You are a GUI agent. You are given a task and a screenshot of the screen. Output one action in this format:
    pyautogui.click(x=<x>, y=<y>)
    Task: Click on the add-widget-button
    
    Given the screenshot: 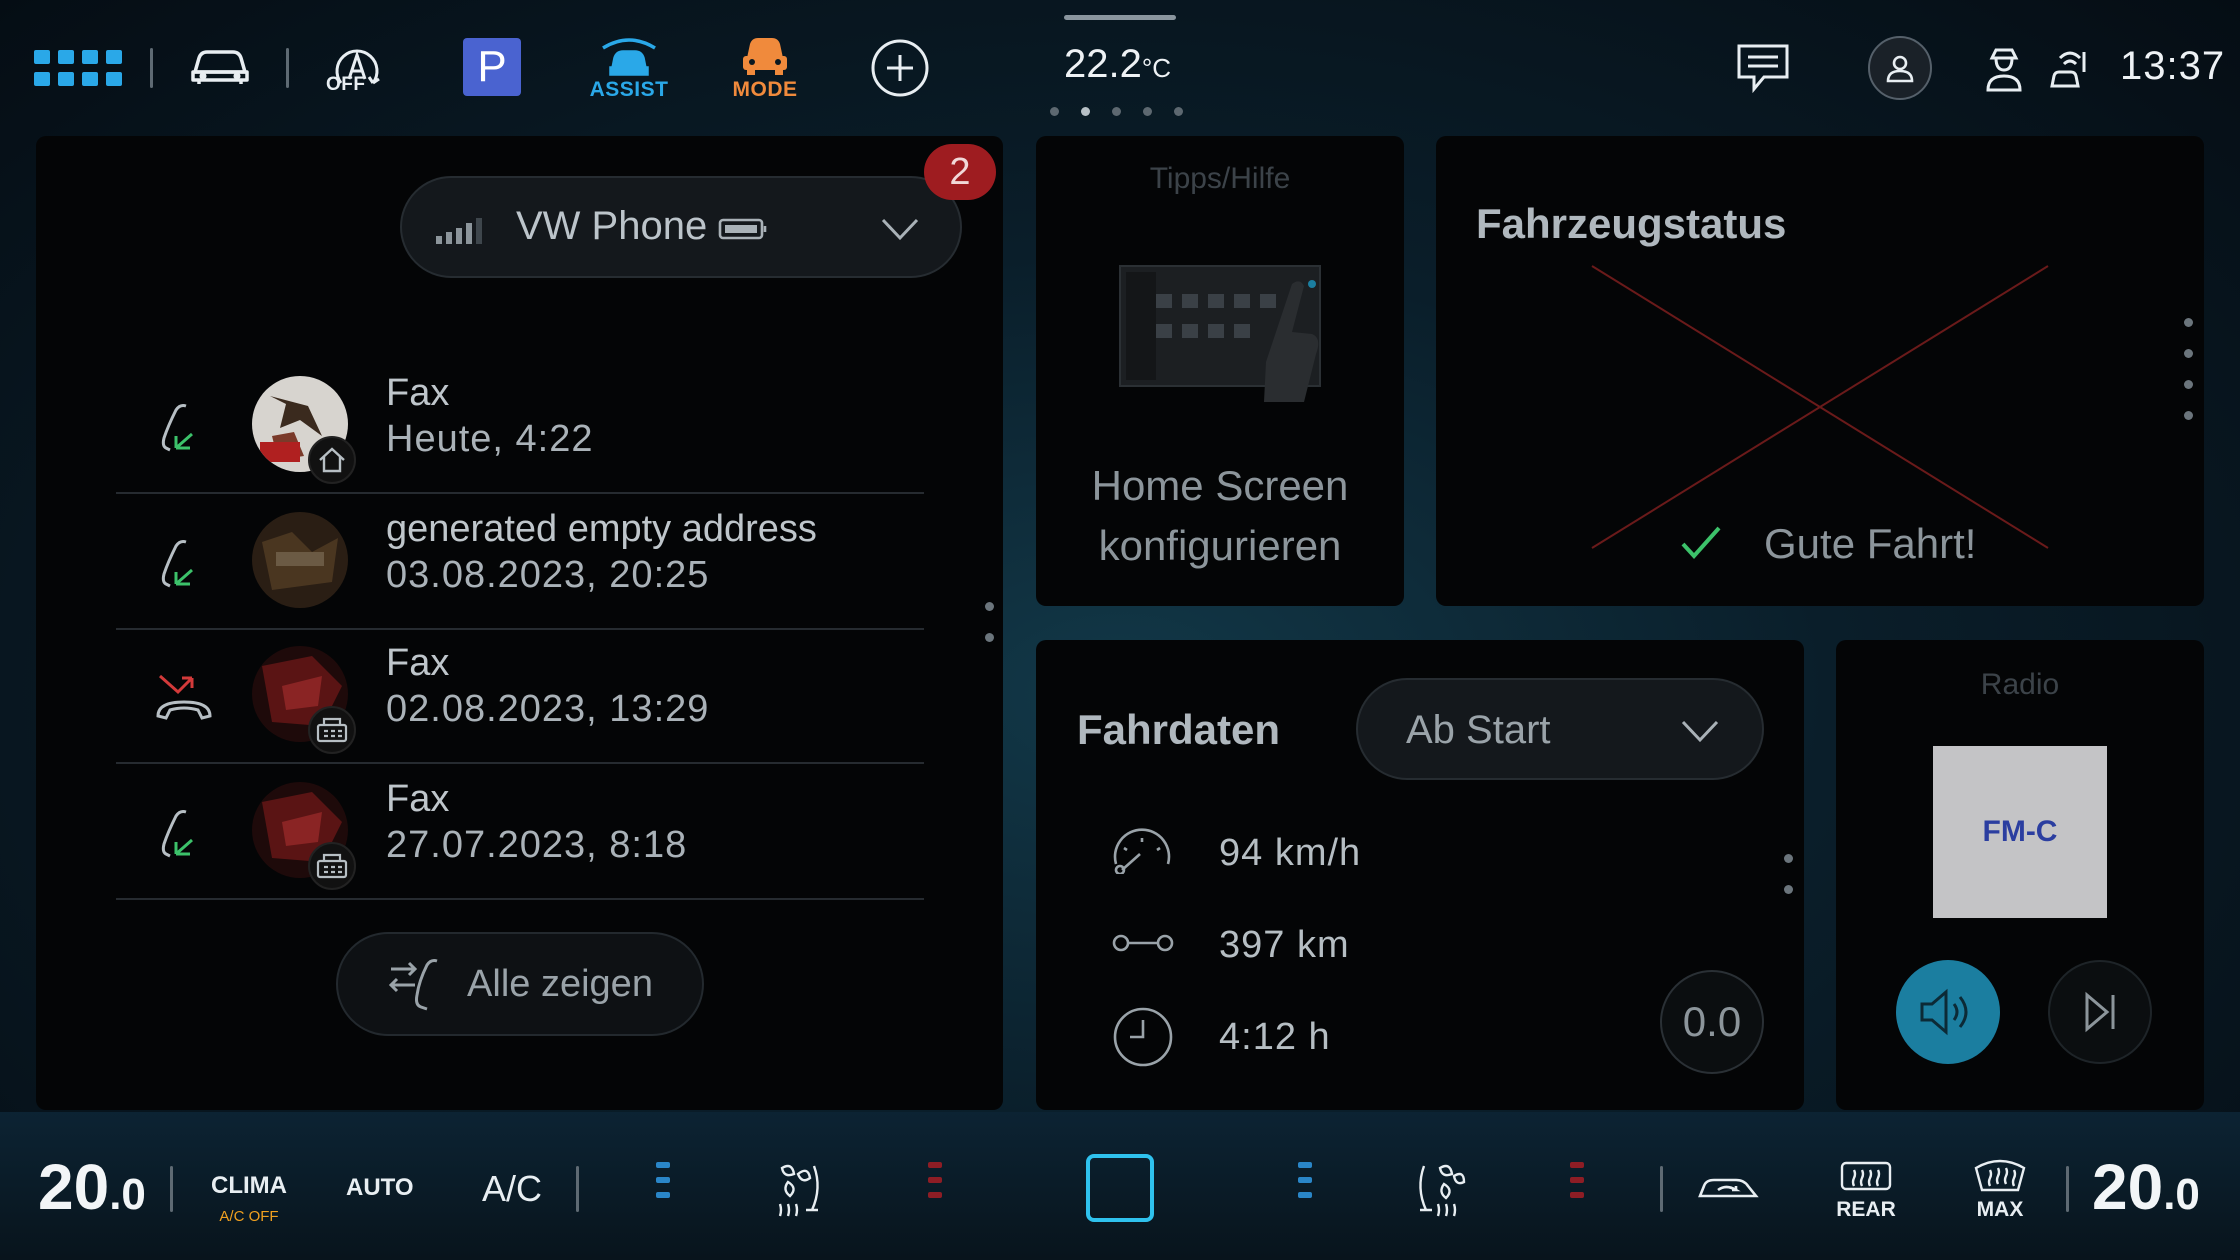 What is the action you would take?
    pyautogui.click(x=900, y=68)
    